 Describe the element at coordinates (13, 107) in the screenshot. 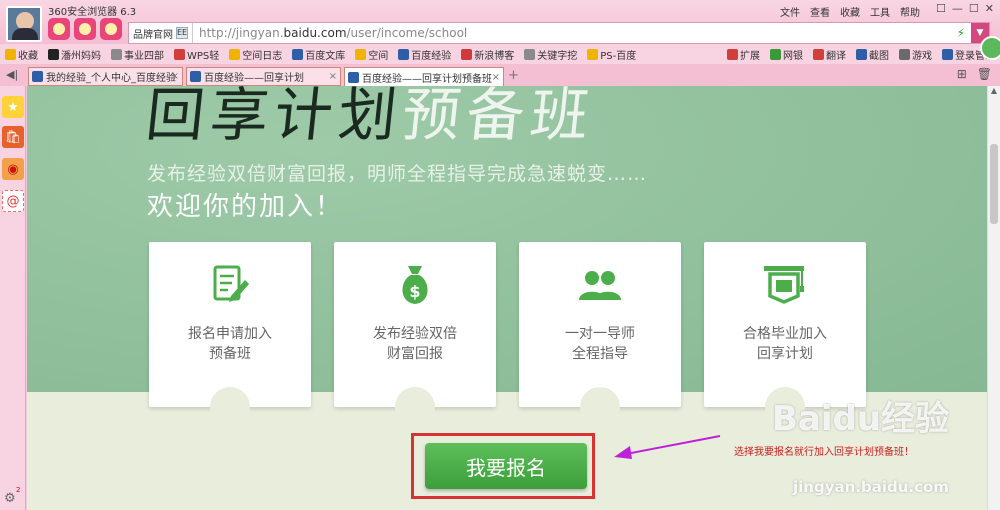

I see `star-icon: ★` at that location.